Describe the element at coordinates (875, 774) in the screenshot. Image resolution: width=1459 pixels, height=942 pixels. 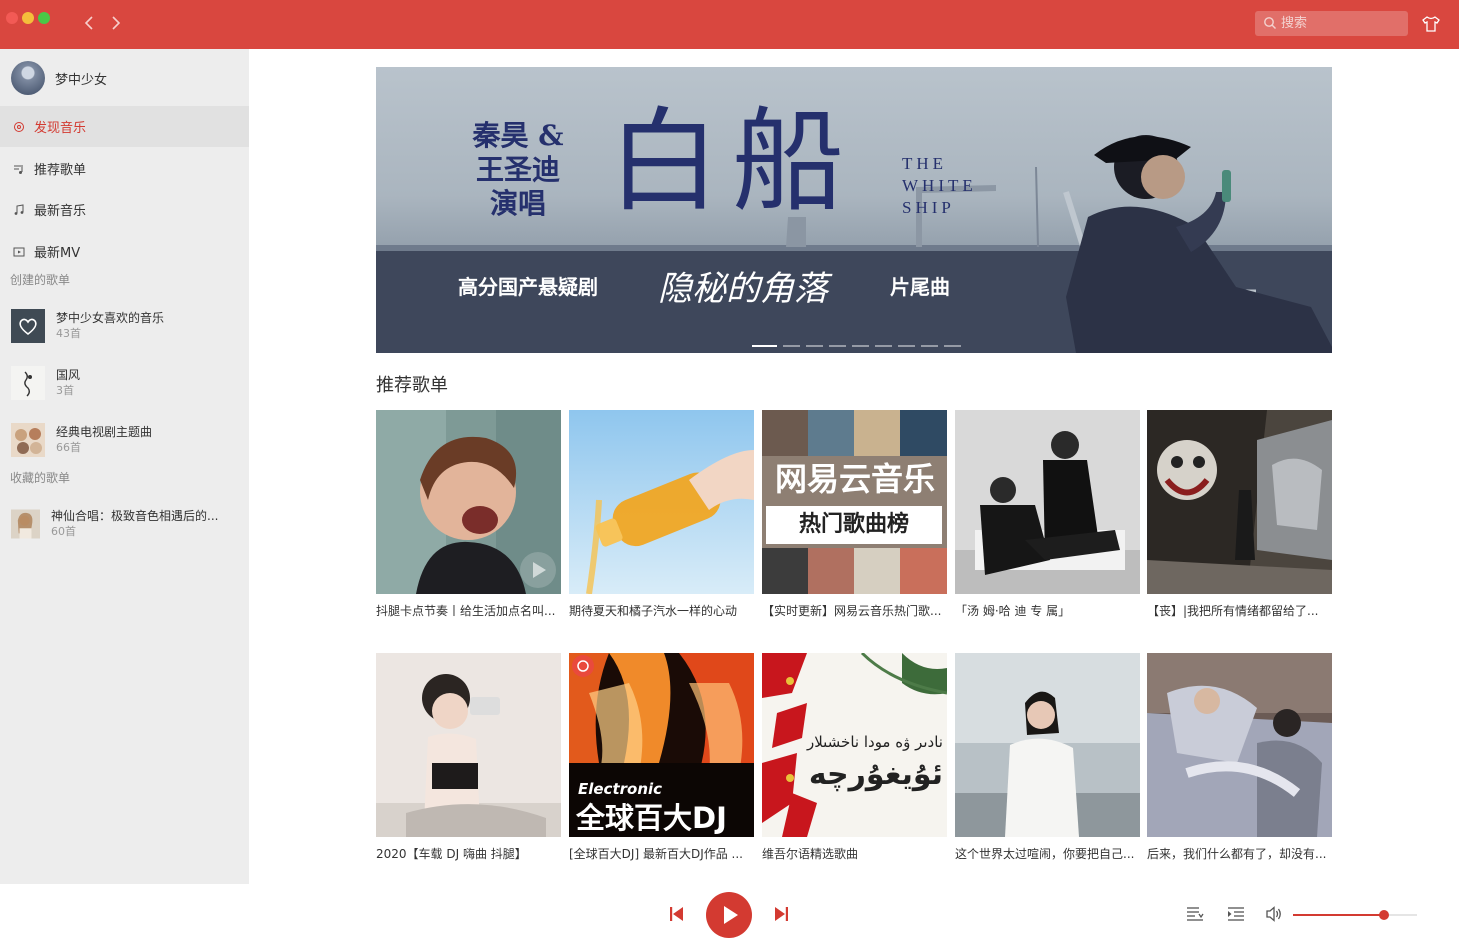
I see `uyghur-cover-line2: ئۇيغۇرچە` at that location.